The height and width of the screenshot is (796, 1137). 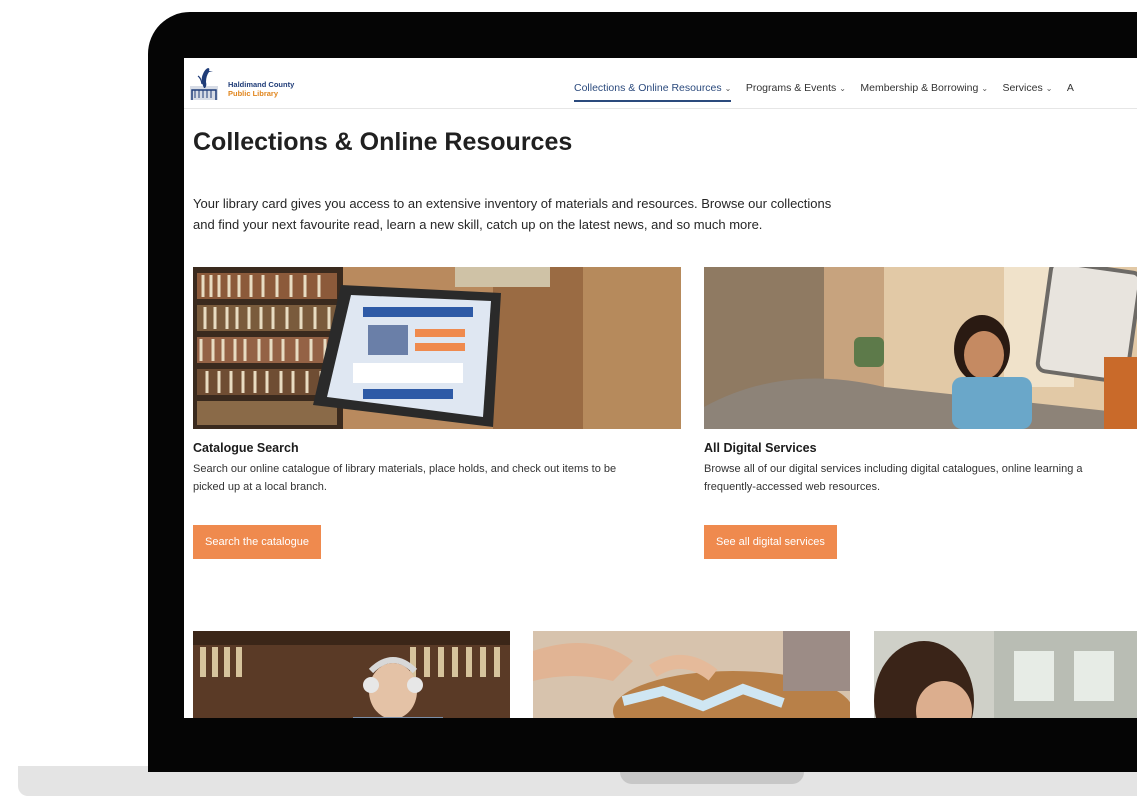 I want to click on page-title: Collections & Online Resources, so click(x=383, y=142).